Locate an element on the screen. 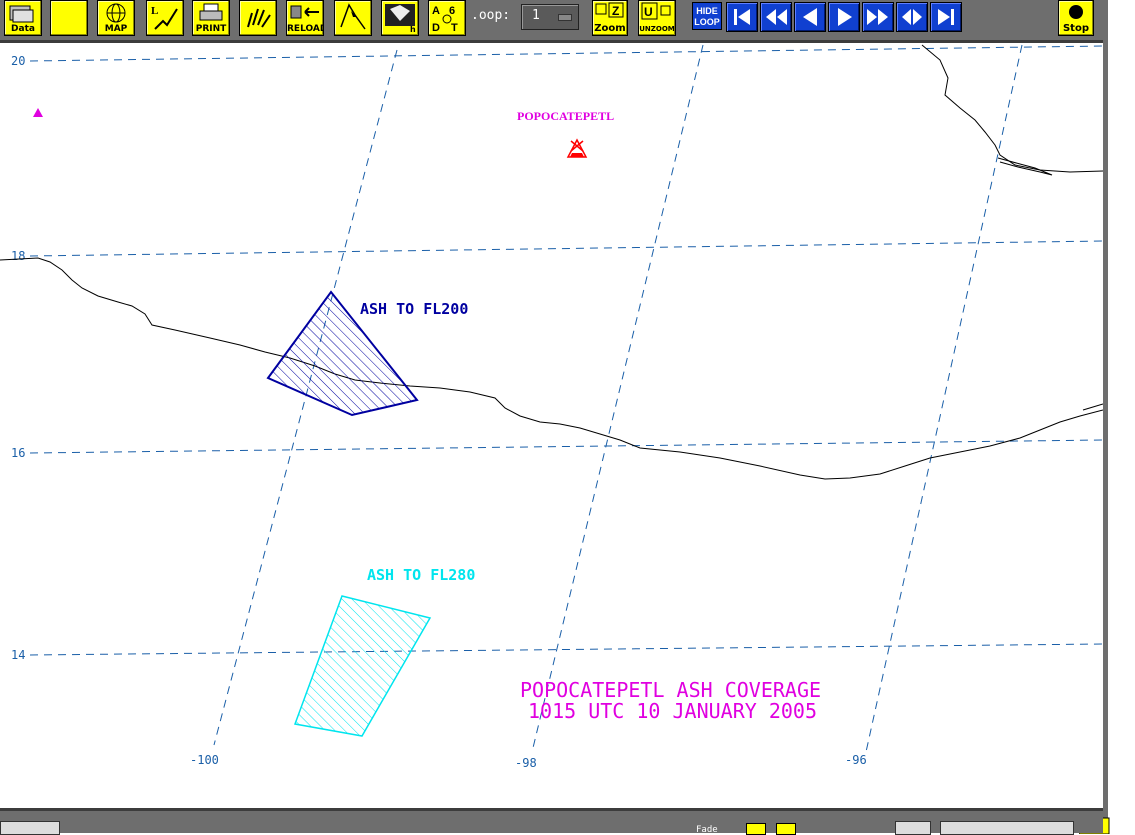 This screenshot has height=835, width=1135. unzoom-button: U UNZOOM is located at coordinates (657, 18).